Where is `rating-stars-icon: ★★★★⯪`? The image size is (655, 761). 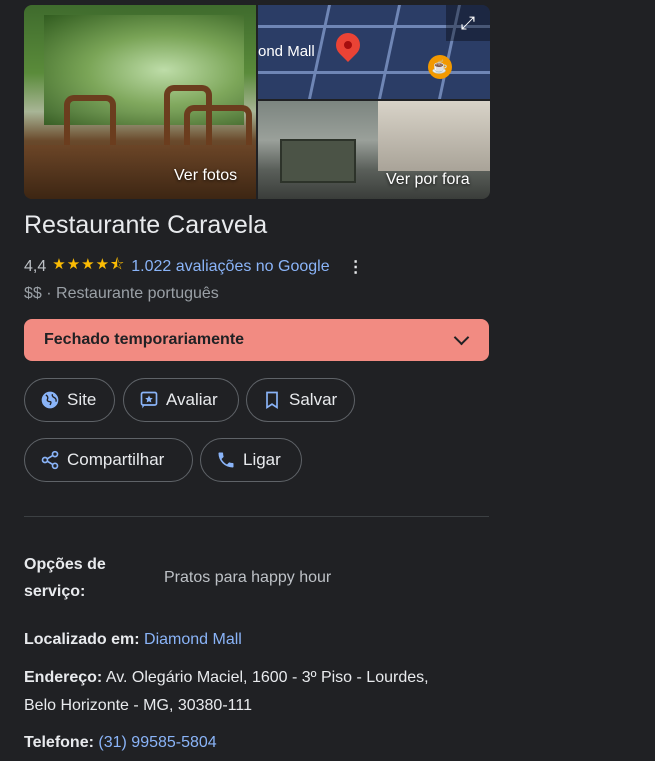
rating-stars-icon: ★★★★⯪ is located at coordinates (89, 264).